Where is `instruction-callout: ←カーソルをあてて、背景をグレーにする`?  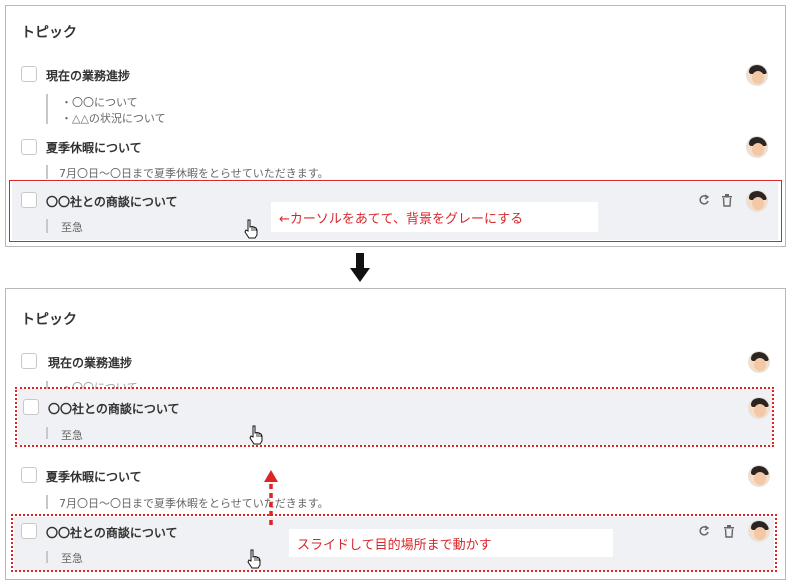 instruction-callout: ←カーソルをあてて、背景をグレーにする is located at coordinates (434, 217).